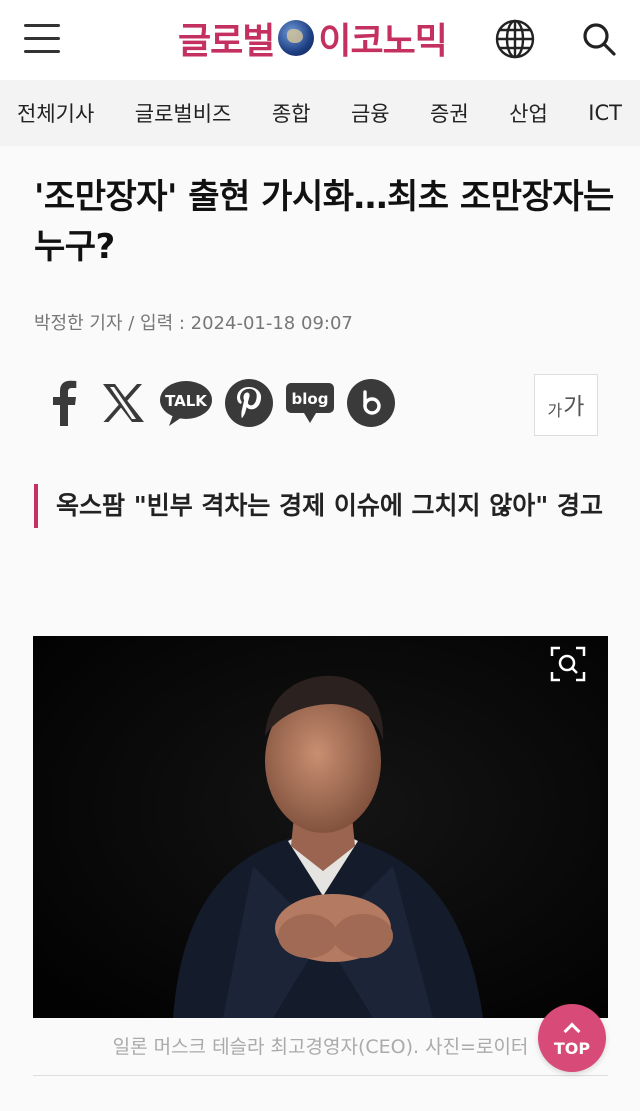 This screenshot has height=1111, width=640. I want to click on article-headline: '조만장자' 출현 가시화…최초 조만장자는 누구?, so click(324, 222).